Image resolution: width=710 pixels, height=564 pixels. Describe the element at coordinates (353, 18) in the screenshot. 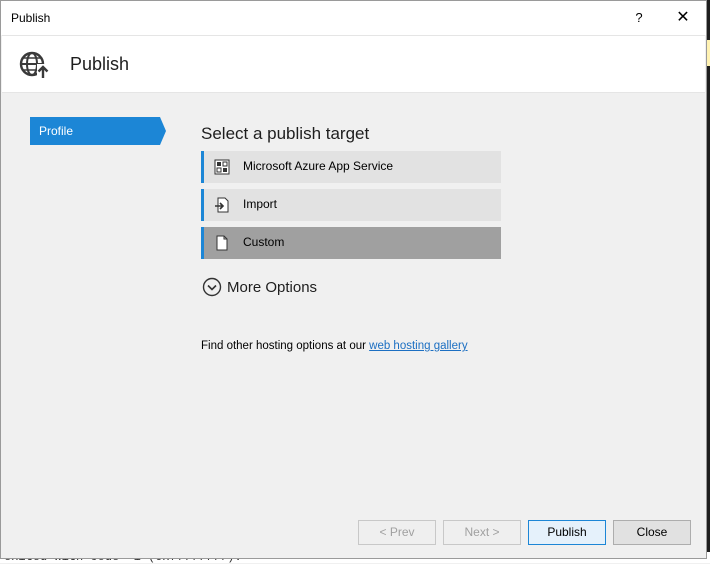

I see `title-bar: Publish ? ✕` at that location.